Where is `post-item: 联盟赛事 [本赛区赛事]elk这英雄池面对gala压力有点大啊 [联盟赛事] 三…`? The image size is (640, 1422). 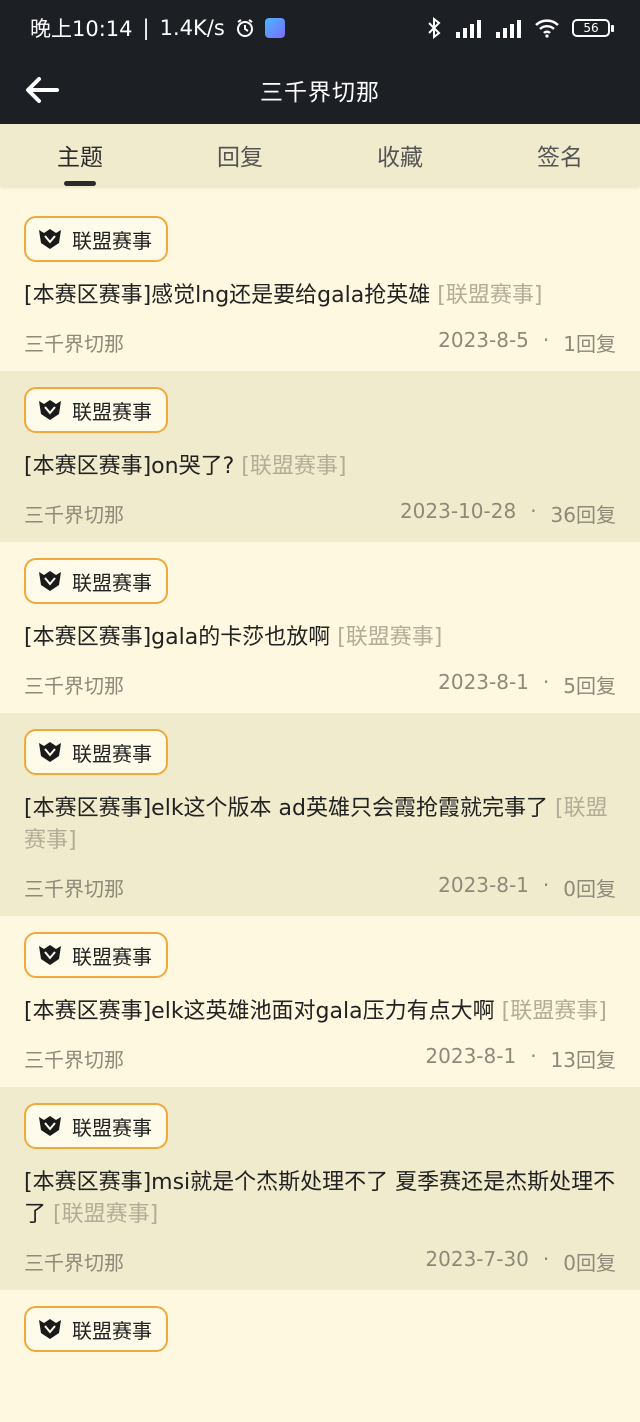
post-item: 联盟赛事 [本赛区赛事]elk这英雄池面对gala压力有点大啊 [联盟赛事] 三… is located at coordinates (320, 1001).